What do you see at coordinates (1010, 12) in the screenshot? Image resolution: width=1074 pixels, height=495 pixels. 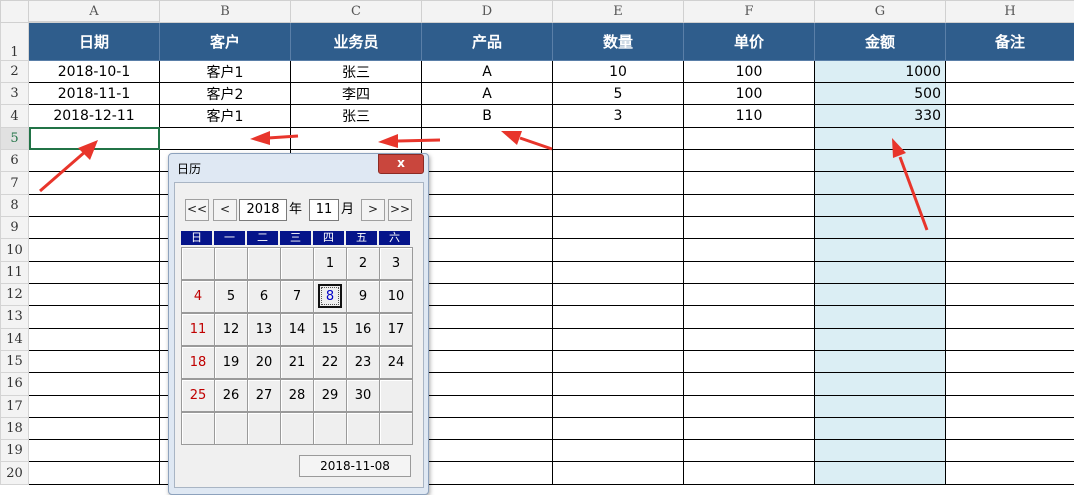 I see `column-header-h: H` at bounding box center [1010, 12].